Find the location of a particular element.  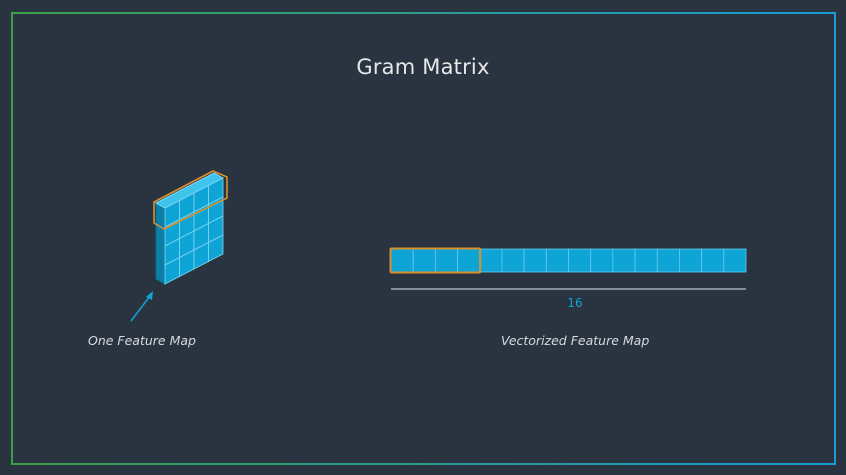

vectorized-feature-map-caption: Vectorized Feature Map is located at coordinates (575, 340).